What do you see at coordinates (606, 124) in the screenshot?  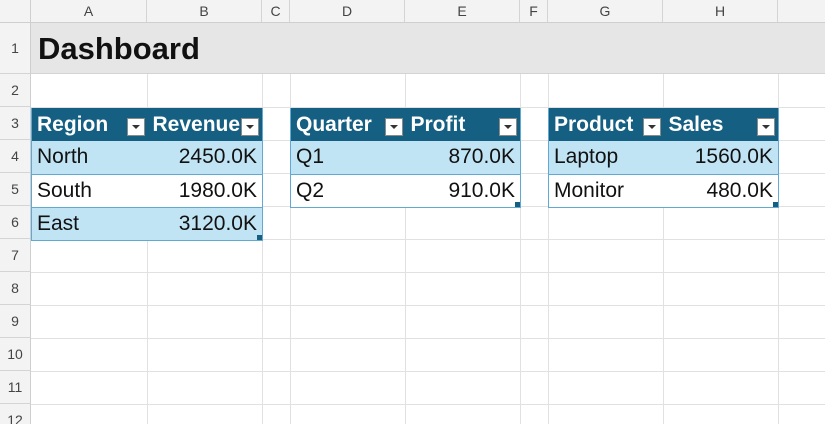 I see `header-product: Product` at bounding box center [606, 124].